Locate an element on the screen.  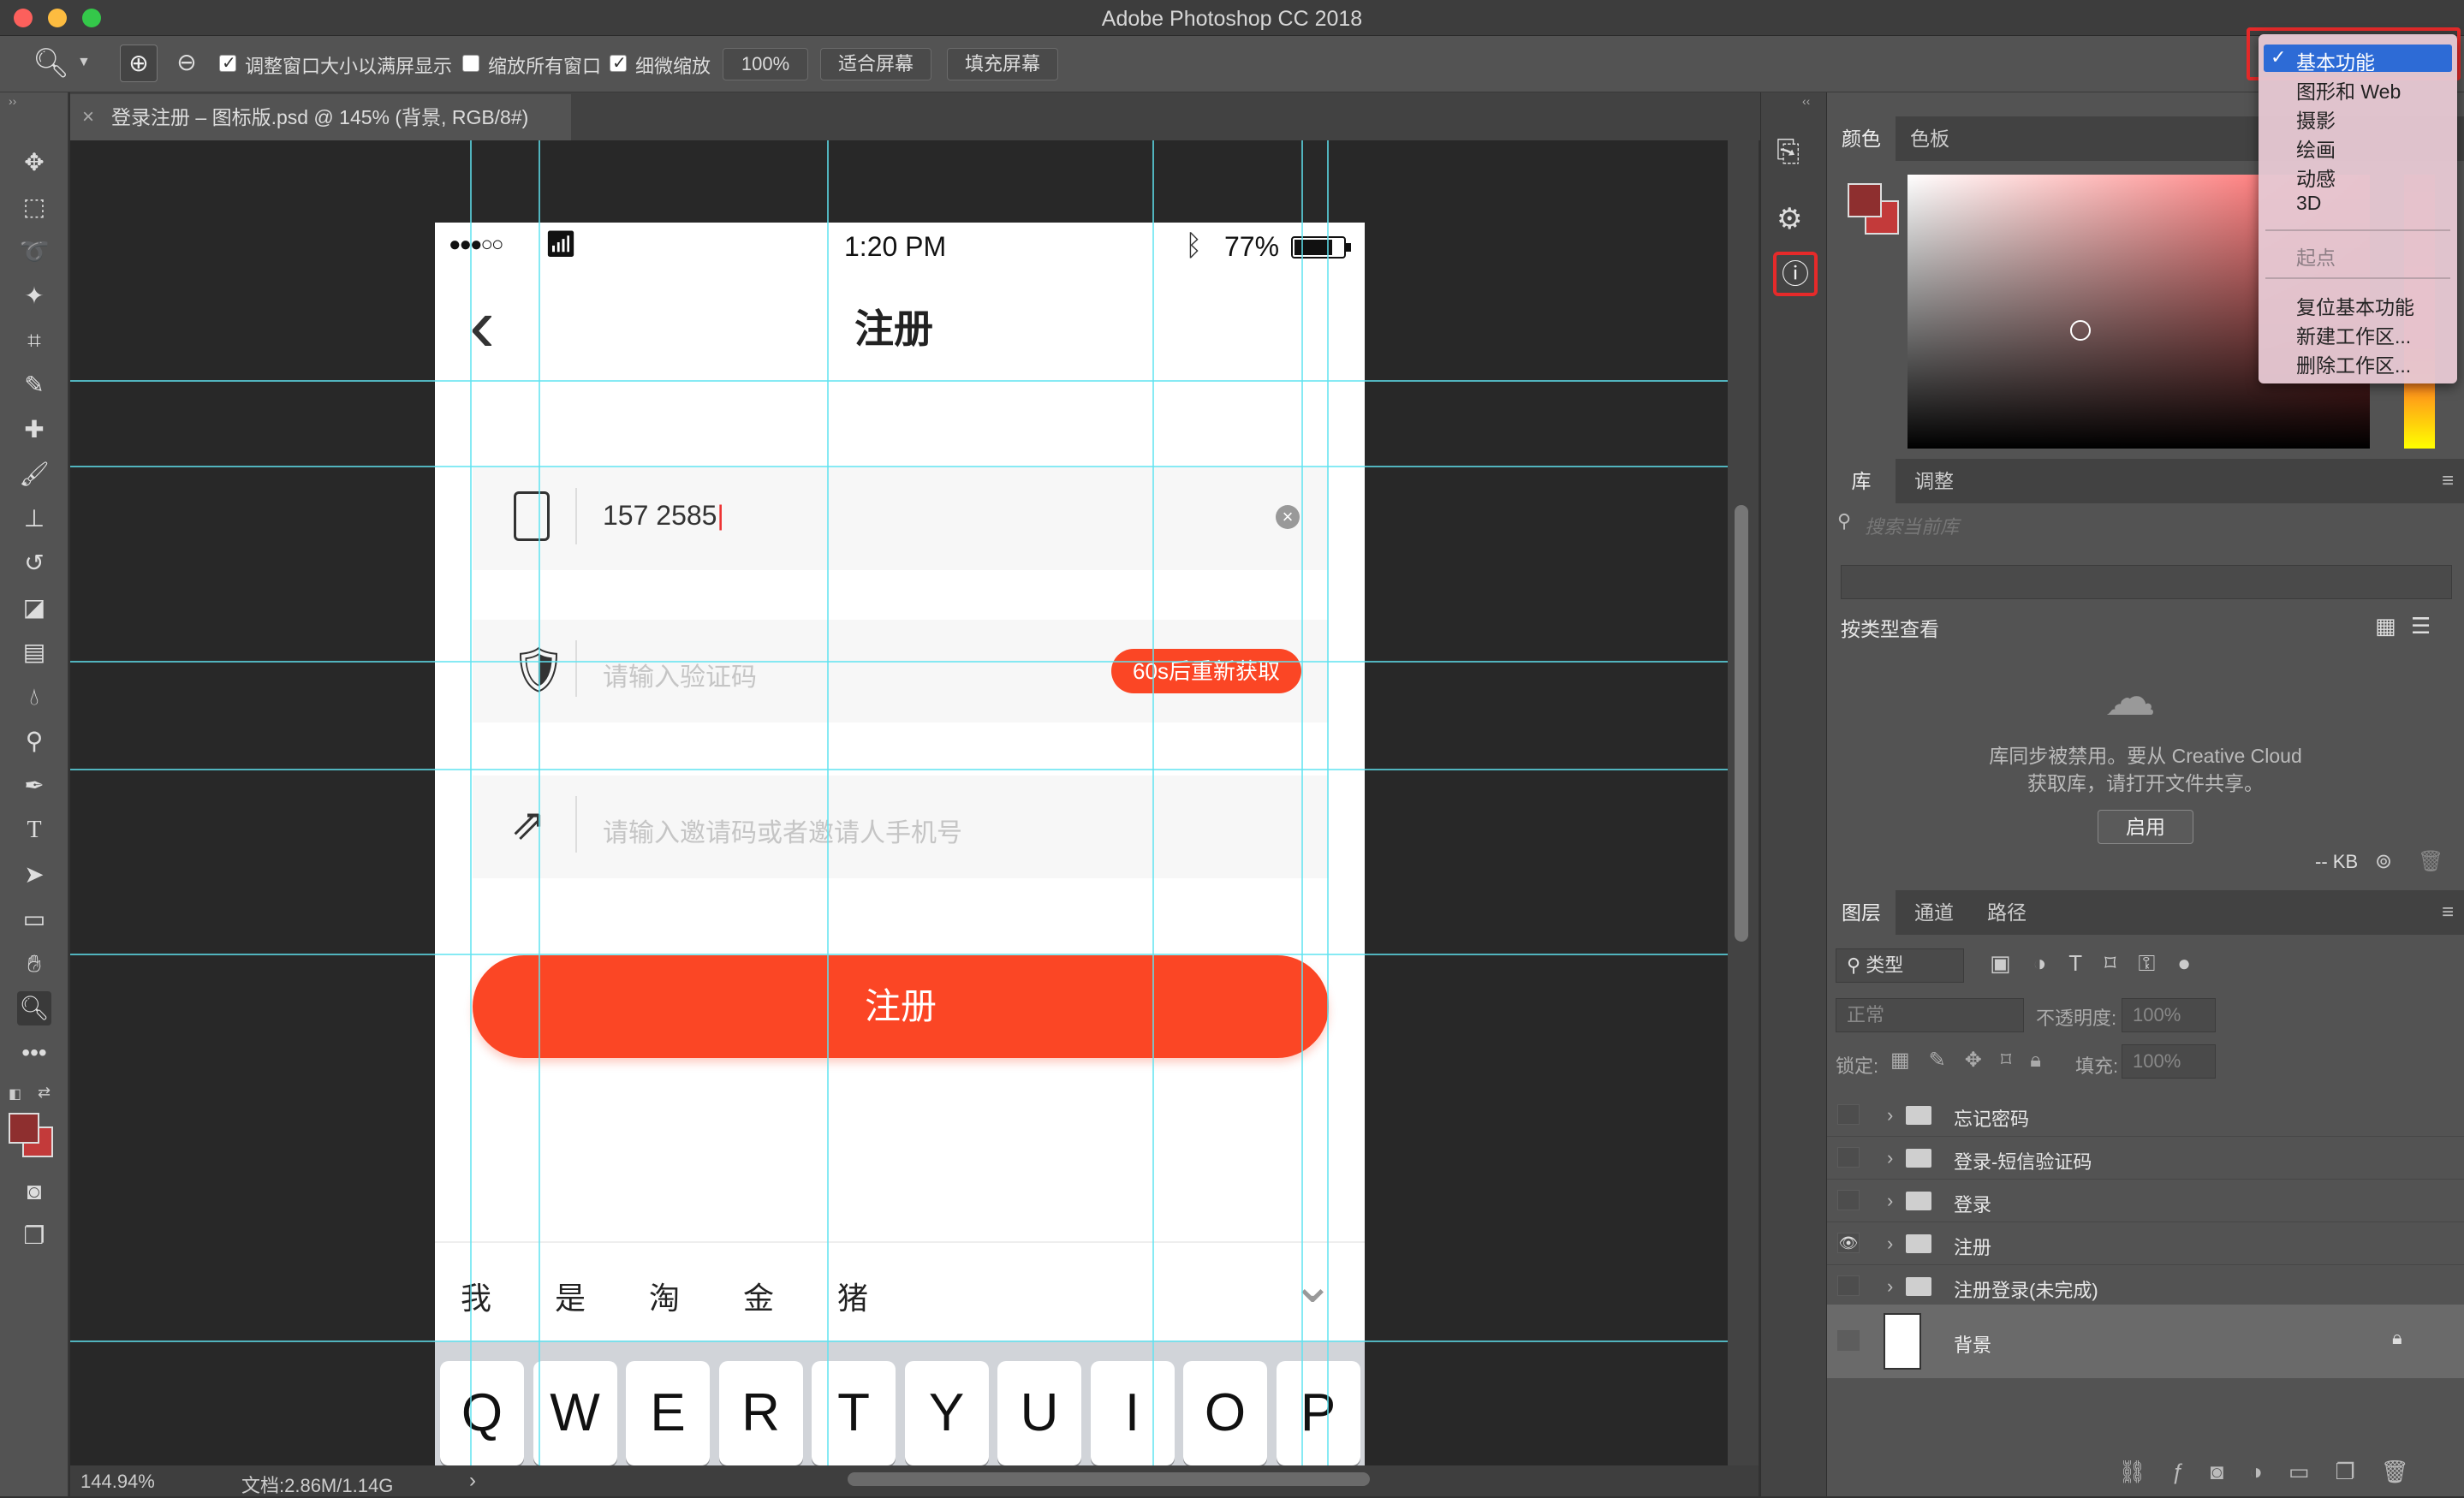
candidate-1: 我 is located at coordinates (476, 1296).